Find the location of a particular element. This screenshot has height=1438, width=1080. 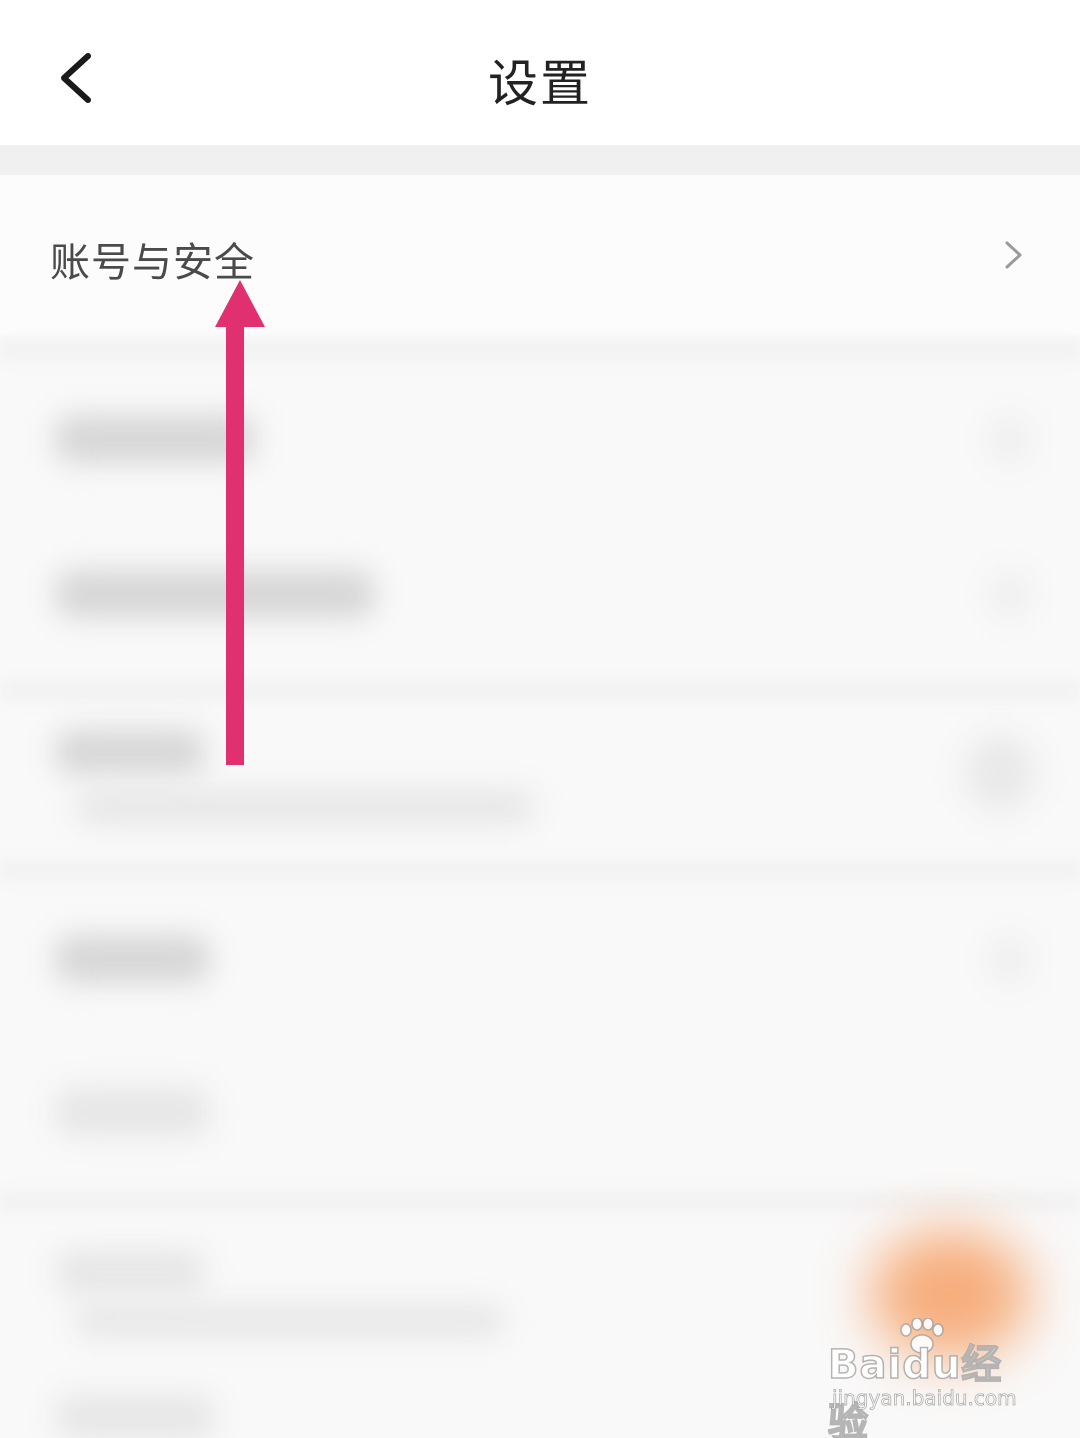

watermark-logo: Baidu经验 is located at coordinates (915, 1389).